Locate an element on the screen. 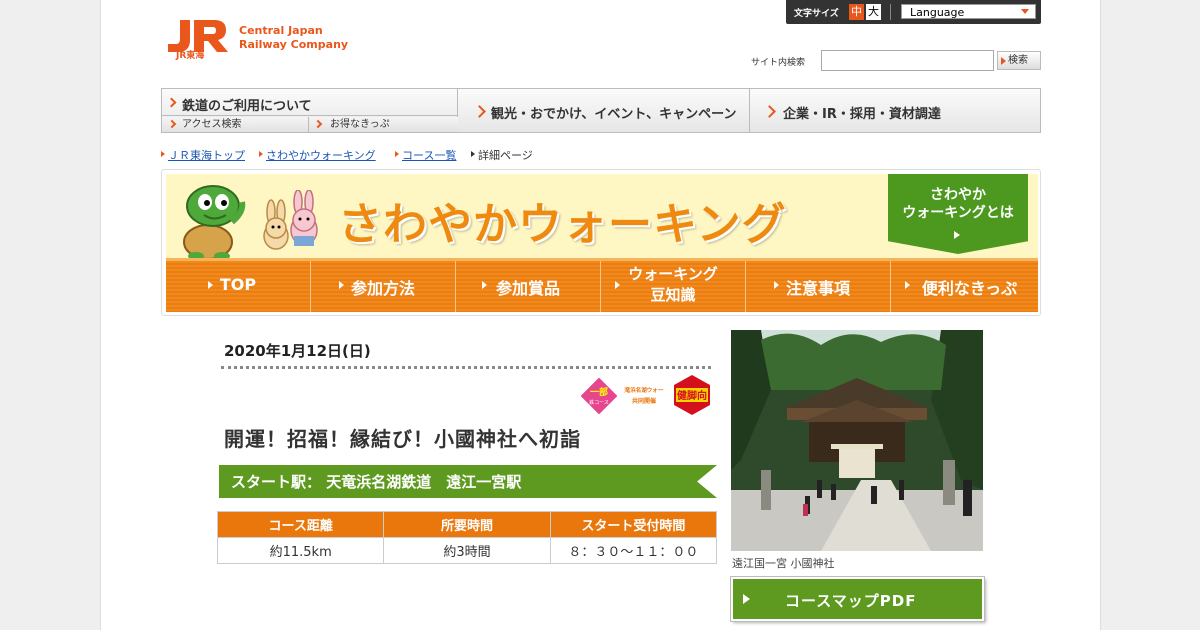 Image resolution: width=1200 pixels, height=630 pixels. about-walking-line2: ウォーキングとは is located at coordinates (958, 213).